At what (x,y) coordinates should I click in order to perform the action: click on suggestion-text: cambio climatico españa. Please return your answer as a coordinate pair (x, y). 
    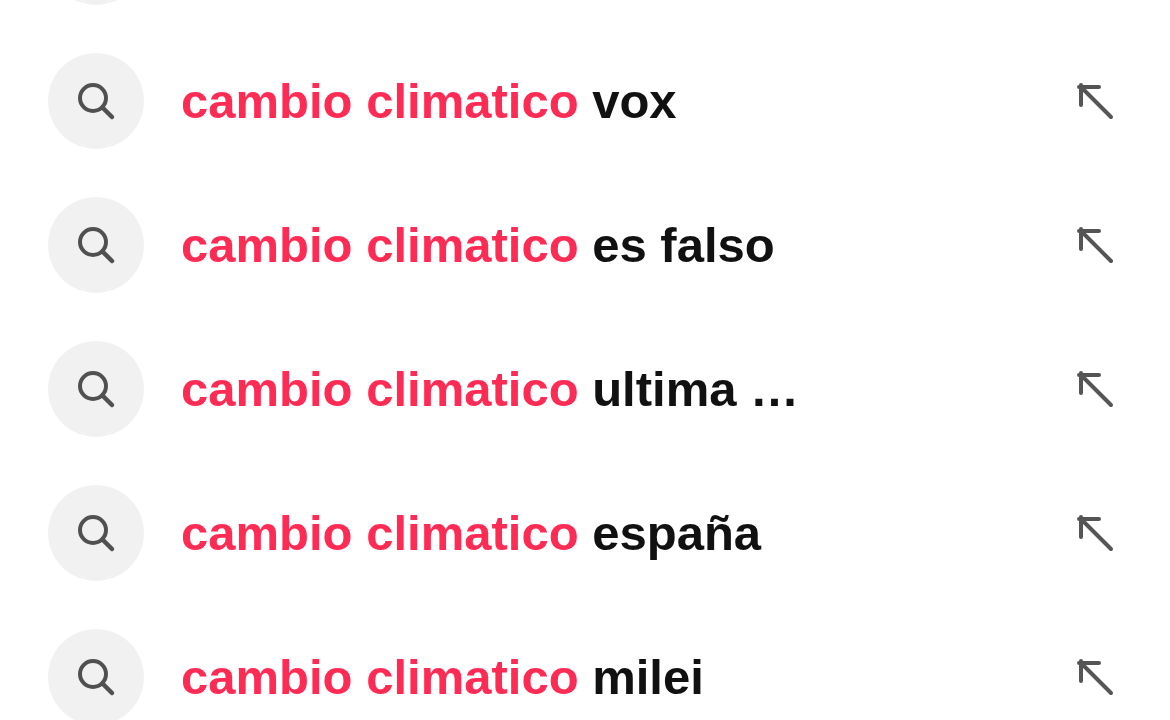
    Looking at the image, I should click on (472, 533).